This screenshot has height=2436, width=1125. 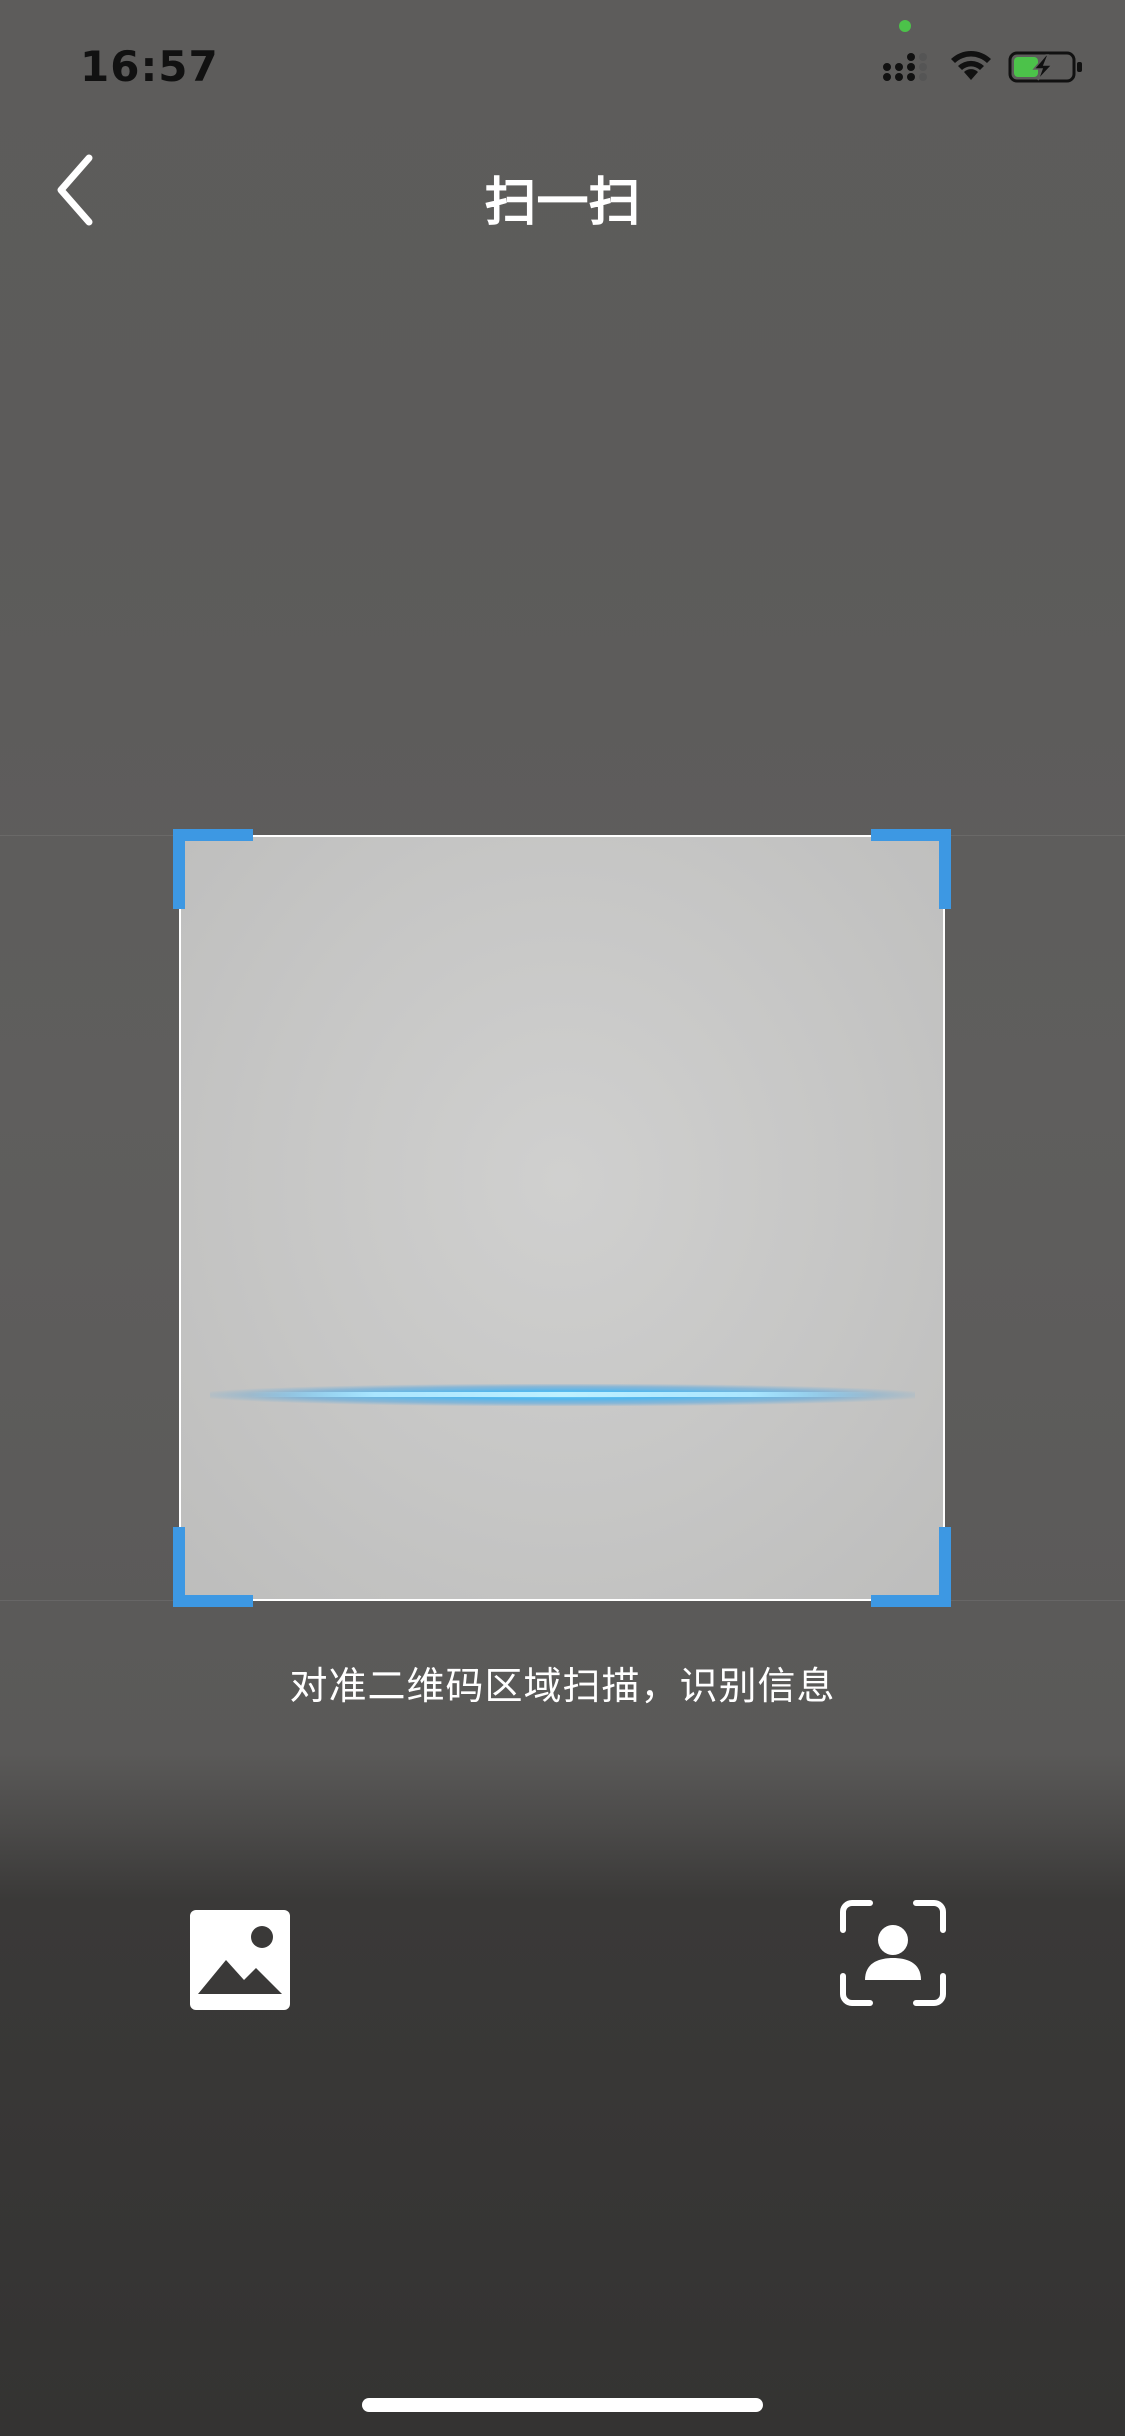 What do you see at coordinates (562, 203) in the screenshot?
I see `page-title: 扫一扫` at bounding box center [562, 203].